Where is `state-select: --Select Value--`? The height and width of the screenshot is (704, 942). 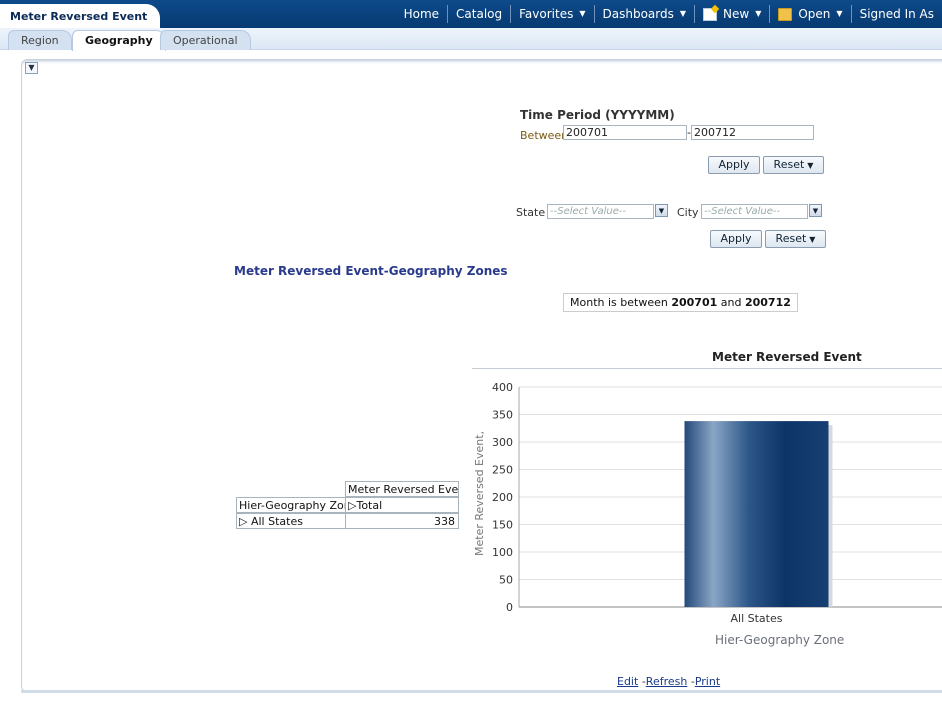 state-select: --Select Value-- is located at coordinates (600, 211).